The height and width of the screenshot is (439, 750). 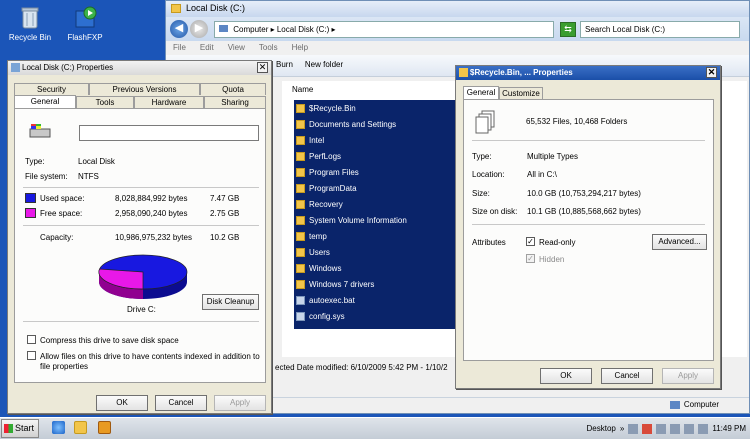 What do you see at coordinates (375, 108) in the screenshot?
I see `list-item: $Recycle.Bin` at bounding box center [375, 108].